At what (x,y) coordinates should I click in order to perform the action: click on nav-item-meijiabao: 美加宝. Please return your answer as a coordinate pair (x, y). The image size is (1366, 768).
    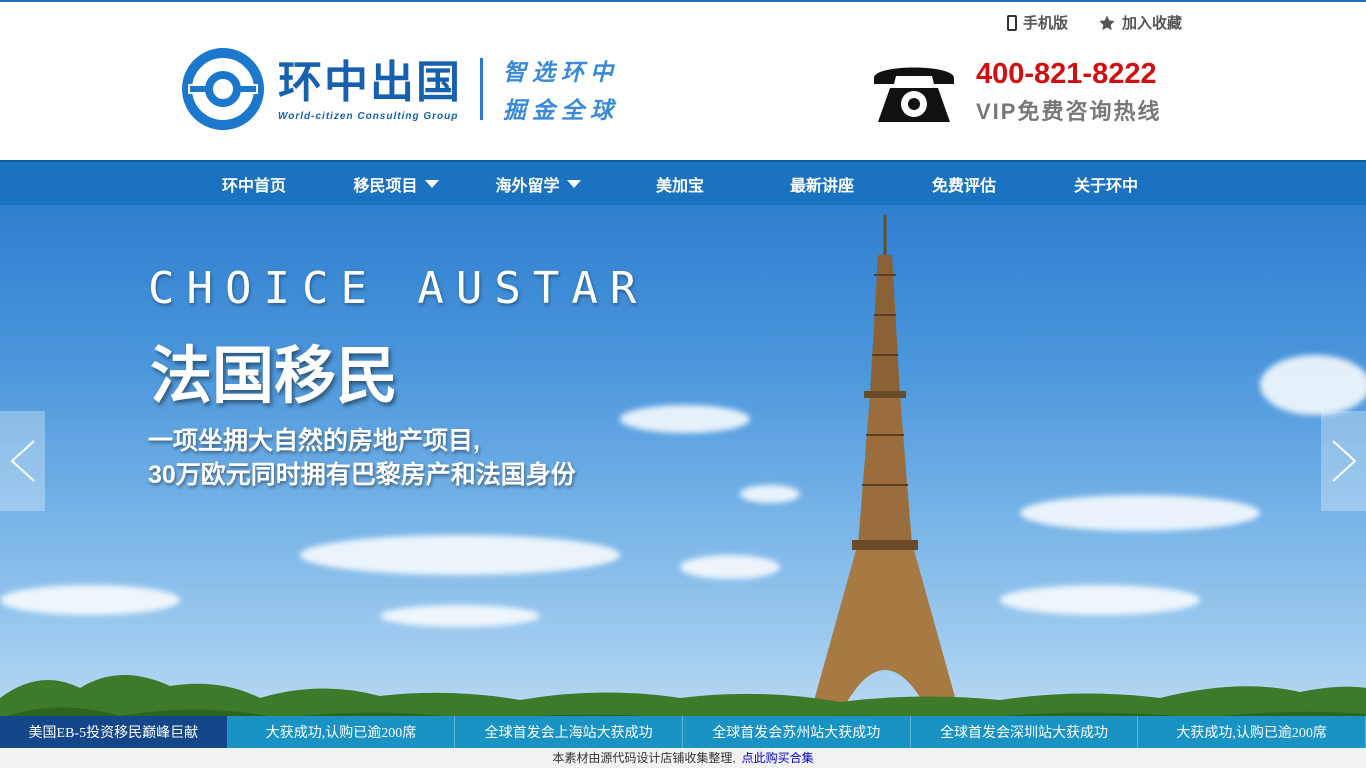
    Looking at the image, I should click on (680, 183).